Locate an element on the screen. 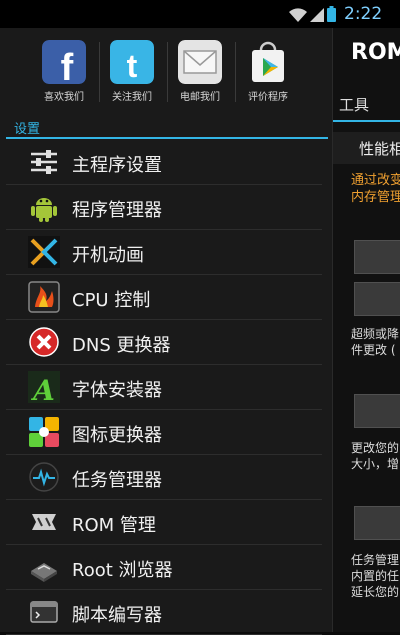  description-text: 更改您的 大小，增 is located at coordinates (375, 456).